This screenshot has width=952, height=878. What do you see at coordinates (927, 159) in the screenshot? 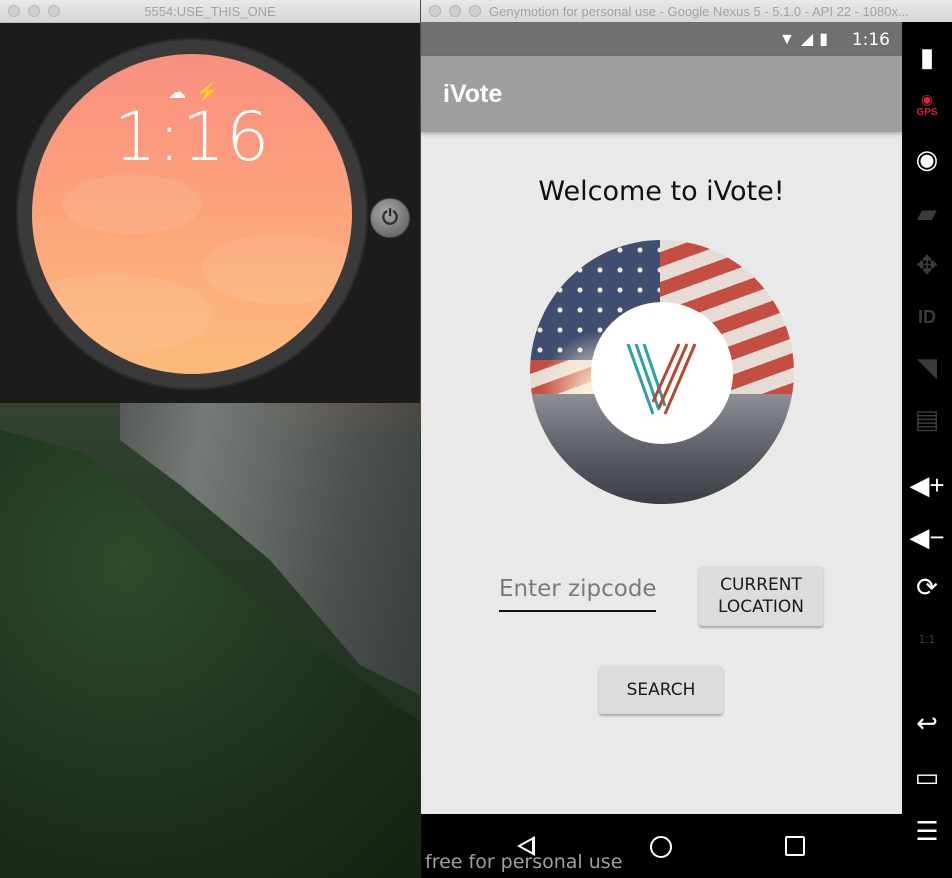
I see `camera-widget-icon: ◉` at bounding box center [927, 159].